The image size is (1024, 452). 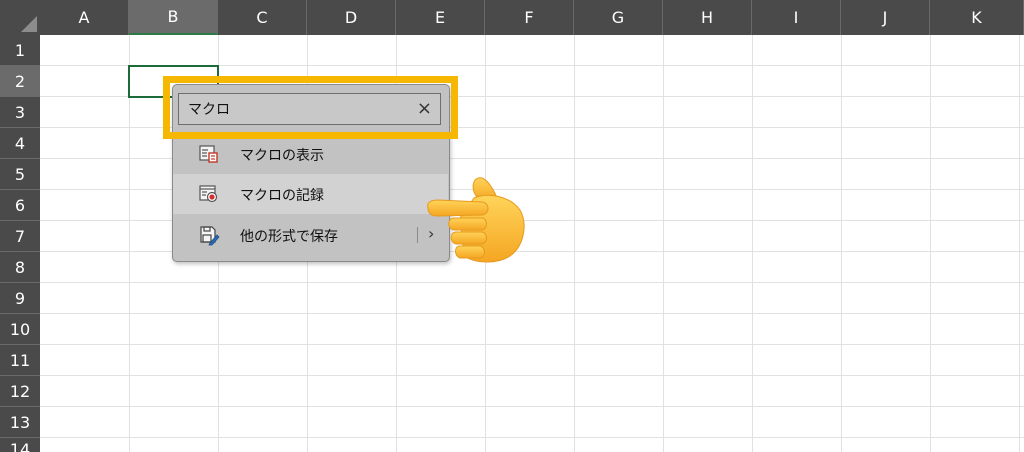 I want to click on save-as-icon, so click(x=209, y=235).